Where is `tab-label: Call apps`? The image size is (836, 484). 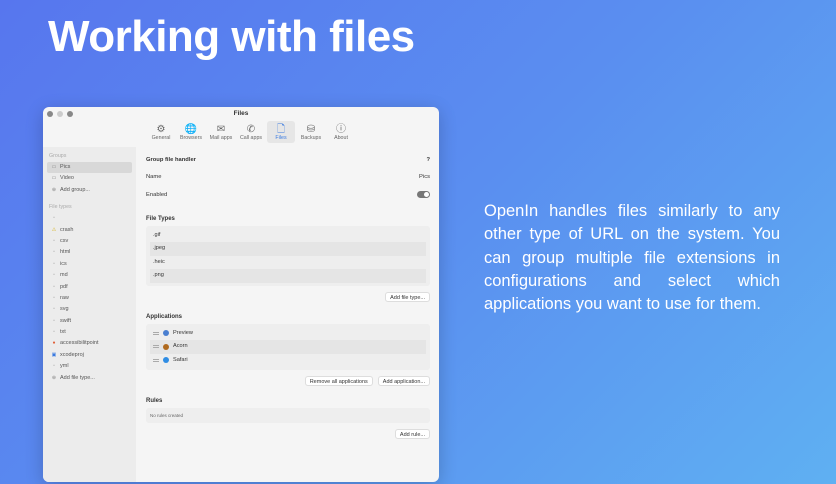 tab-label: Call apps is located at coordinates (251, 138).